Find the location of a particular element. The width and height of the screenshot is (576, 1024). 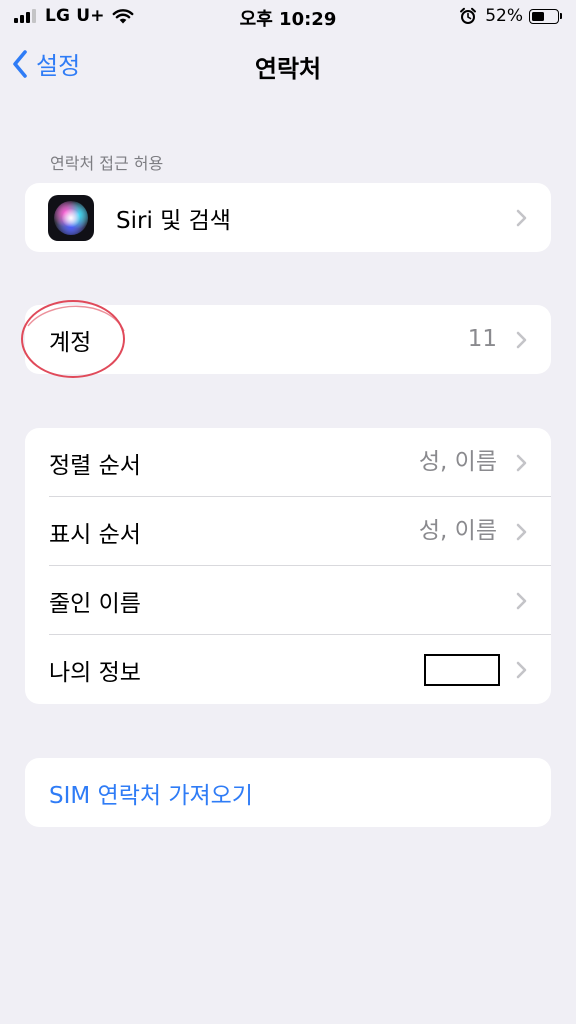

siri-search-label: Siri 및 검색 is located at coordinates (173, 220).